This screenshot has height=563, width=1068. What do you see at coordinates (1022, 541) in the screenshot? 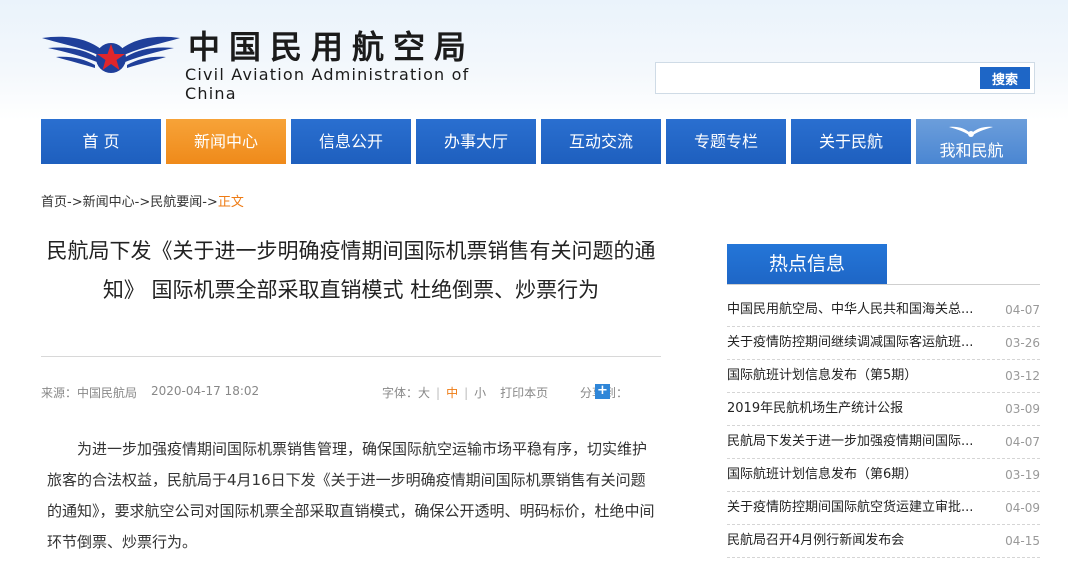
I see `list-item-date: 04-15` at bounding box center [1022, 541].